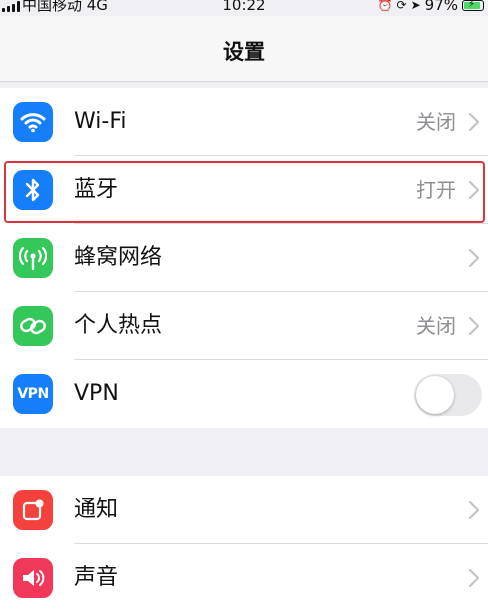 Image resolution: width=488 pixels, height=612 pixels. Describe the element at coordinates (415, 6) in the screenshot. I see `location-icon: ➤` at that location.